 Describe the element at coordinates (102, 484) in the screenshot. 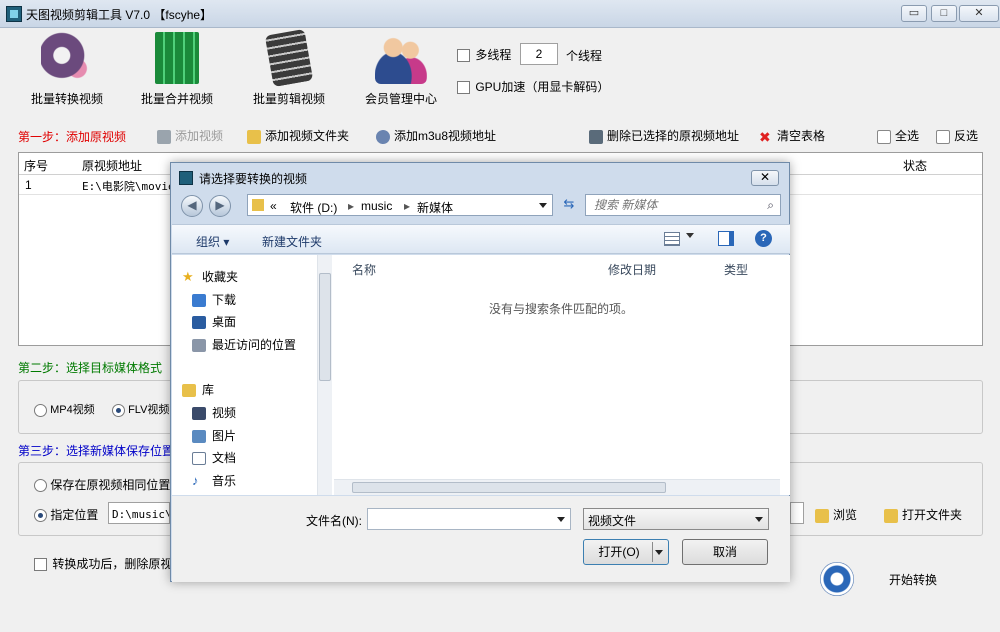

I see `same-location-option: 保存在原视频相同位置` at that location.